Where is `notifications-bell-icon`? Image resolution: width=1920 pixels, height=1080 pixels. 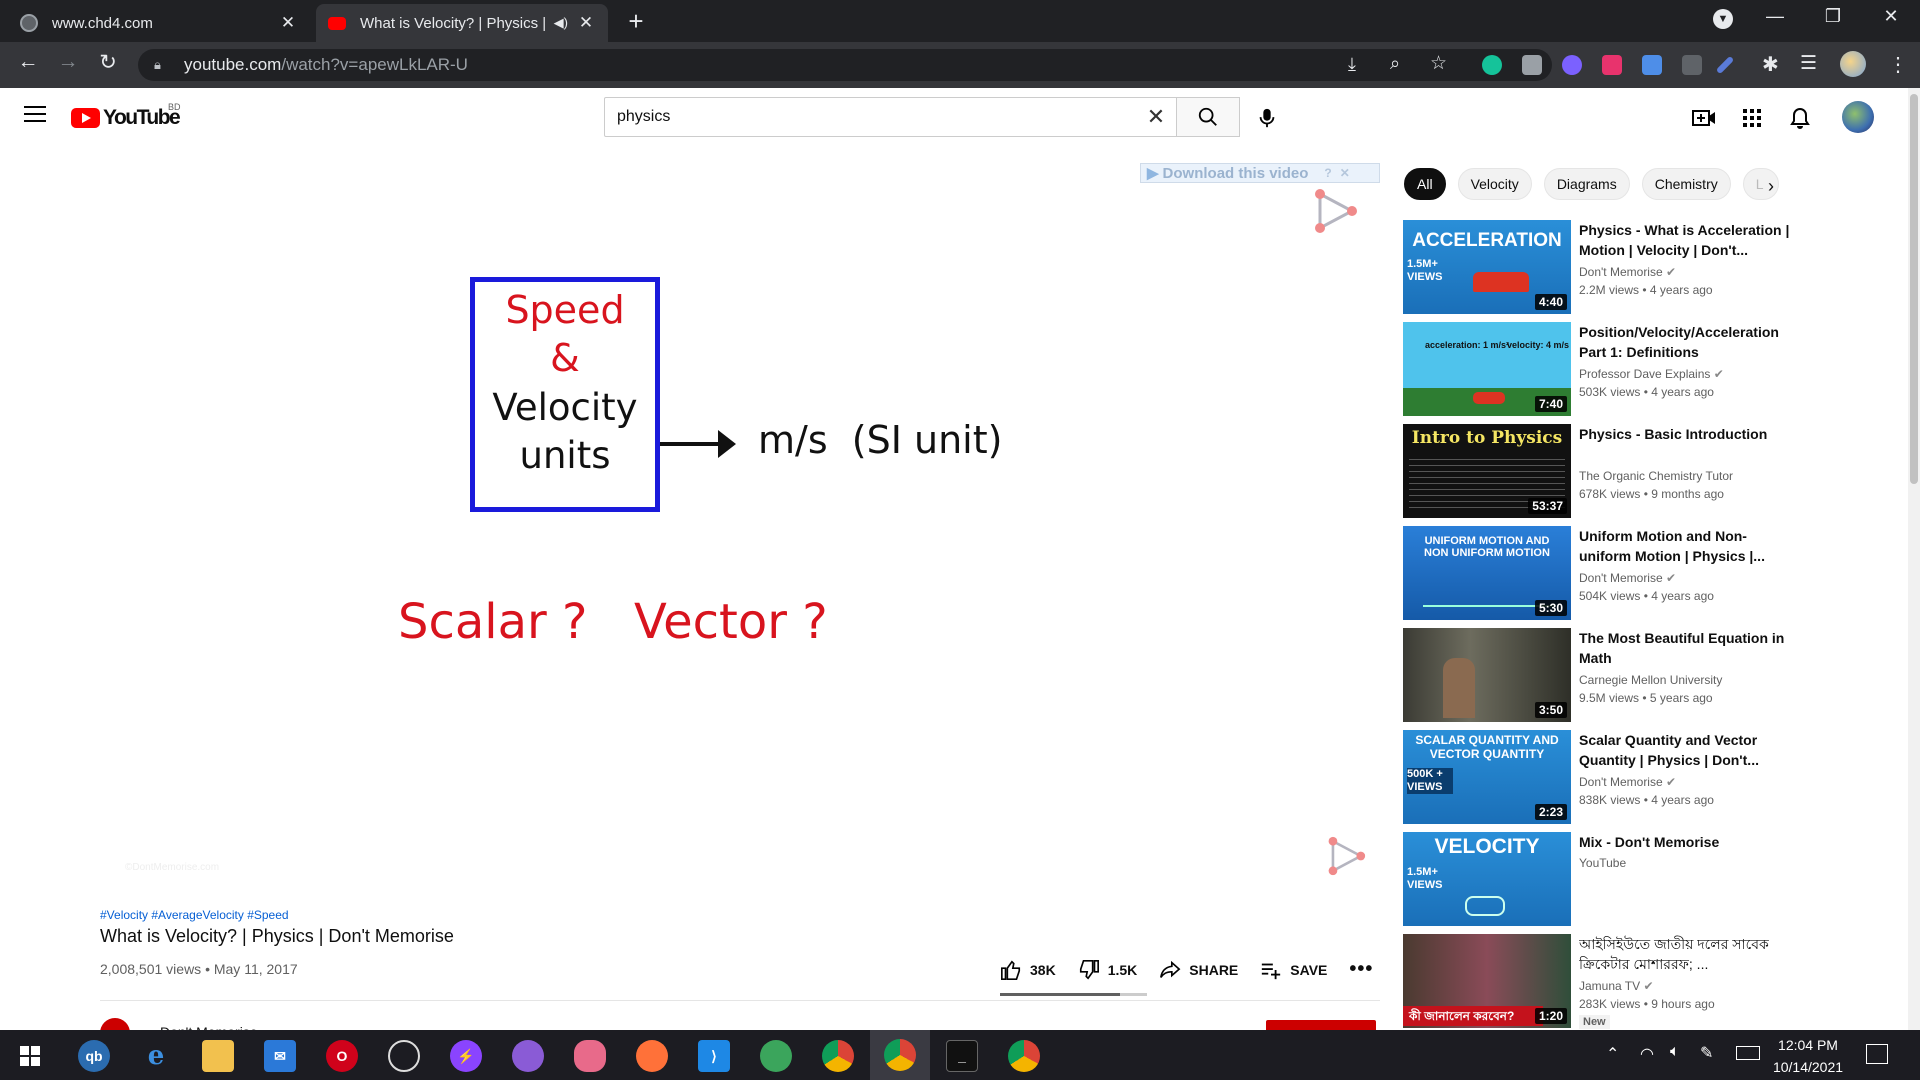
notifications-bell-icon is located at coordinates (1800, 118).